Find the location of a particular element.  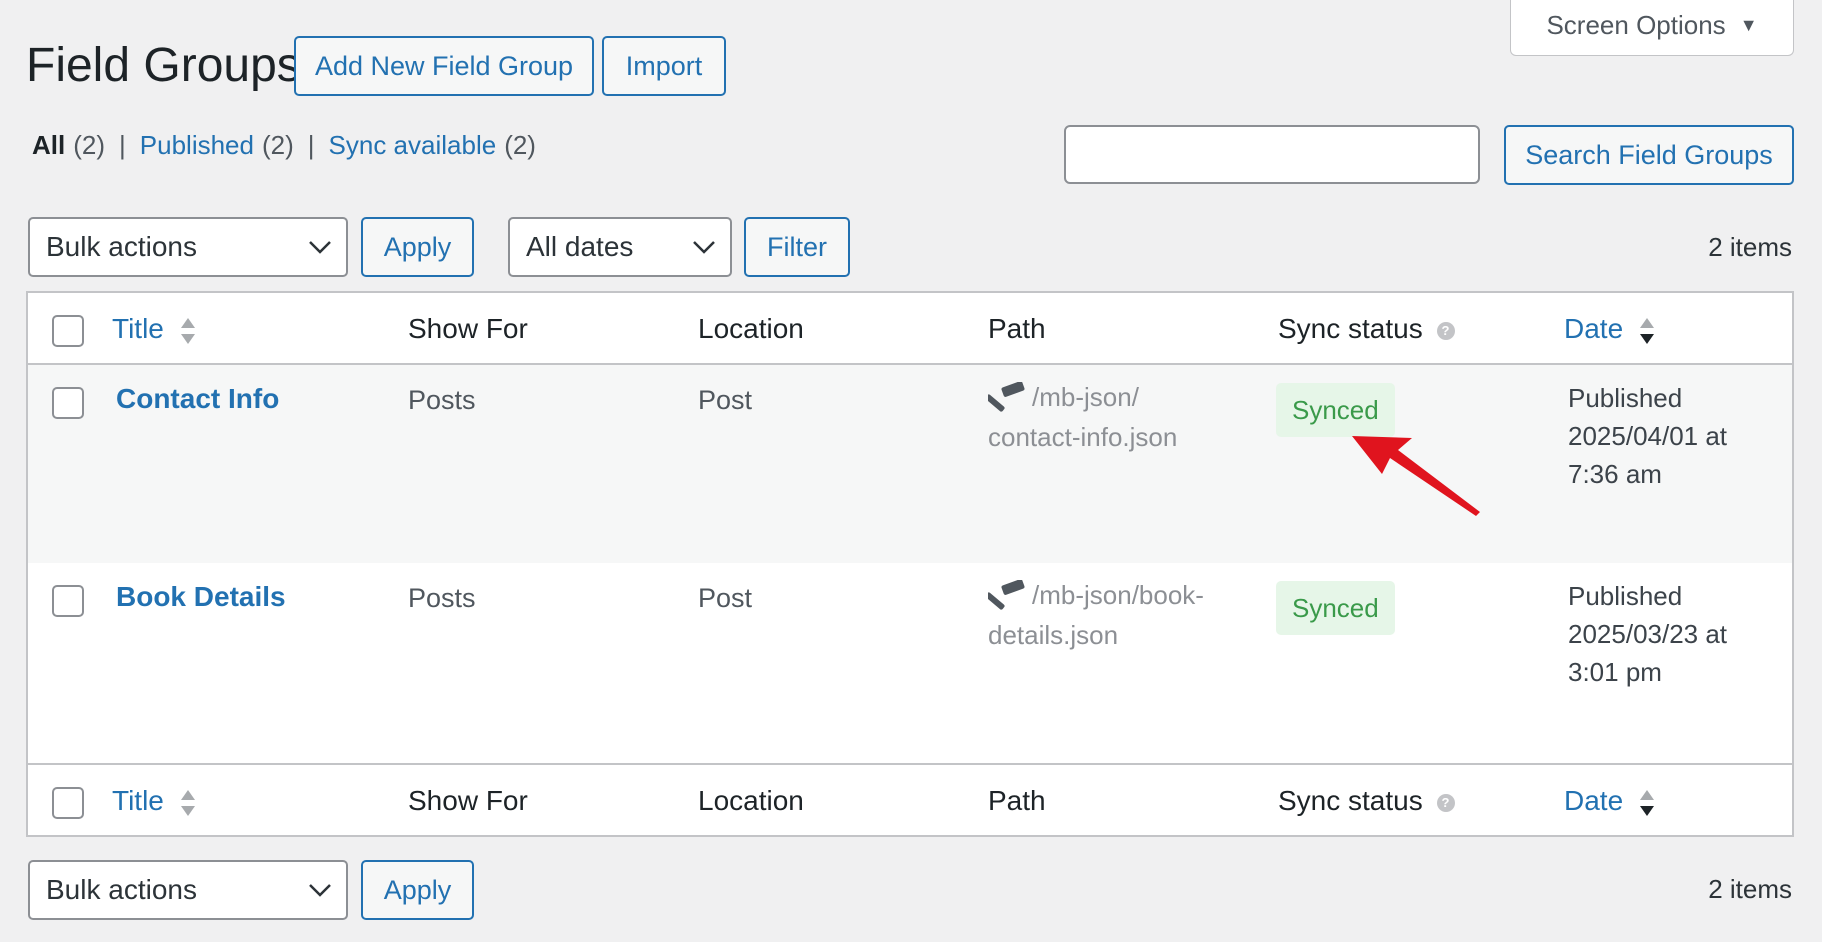

row-path-line-2: contact-info.json is located at coordinates (1083, 437).